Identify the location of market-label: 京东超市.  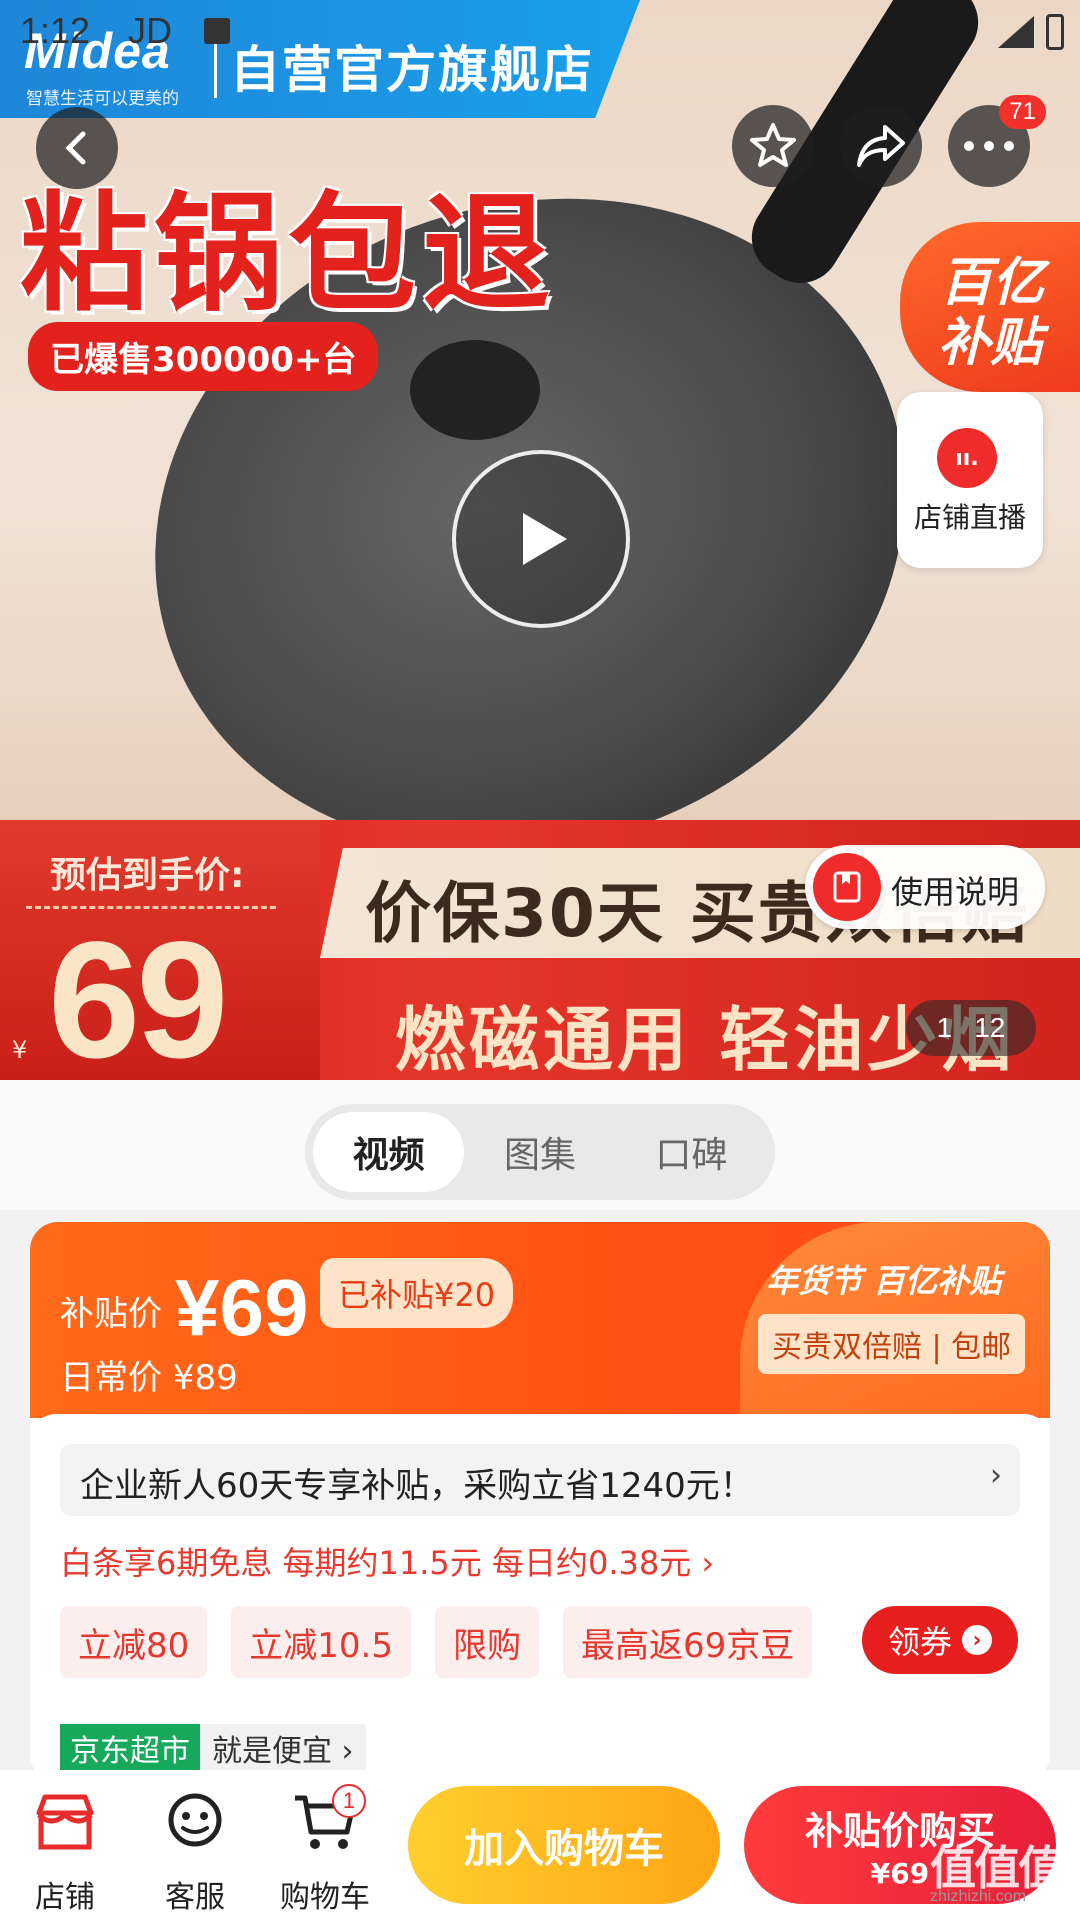
(130, 1748).